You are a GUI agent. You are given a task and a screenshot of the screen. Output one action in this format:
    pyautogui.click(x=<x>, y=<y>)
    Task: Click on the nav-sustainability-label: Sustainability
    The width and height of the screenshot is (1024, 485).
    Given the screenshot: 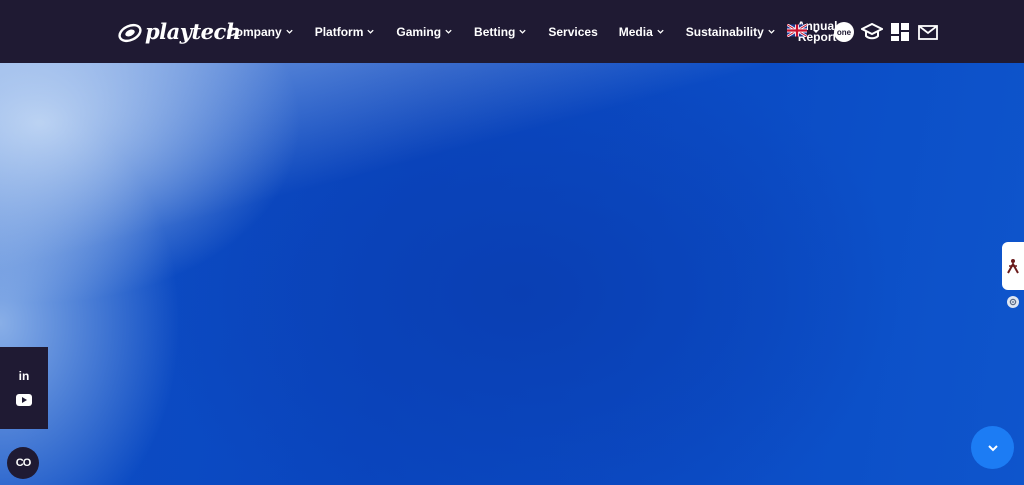 What is the action you would take?
    pyautogui.click(x=724, y=31)
    